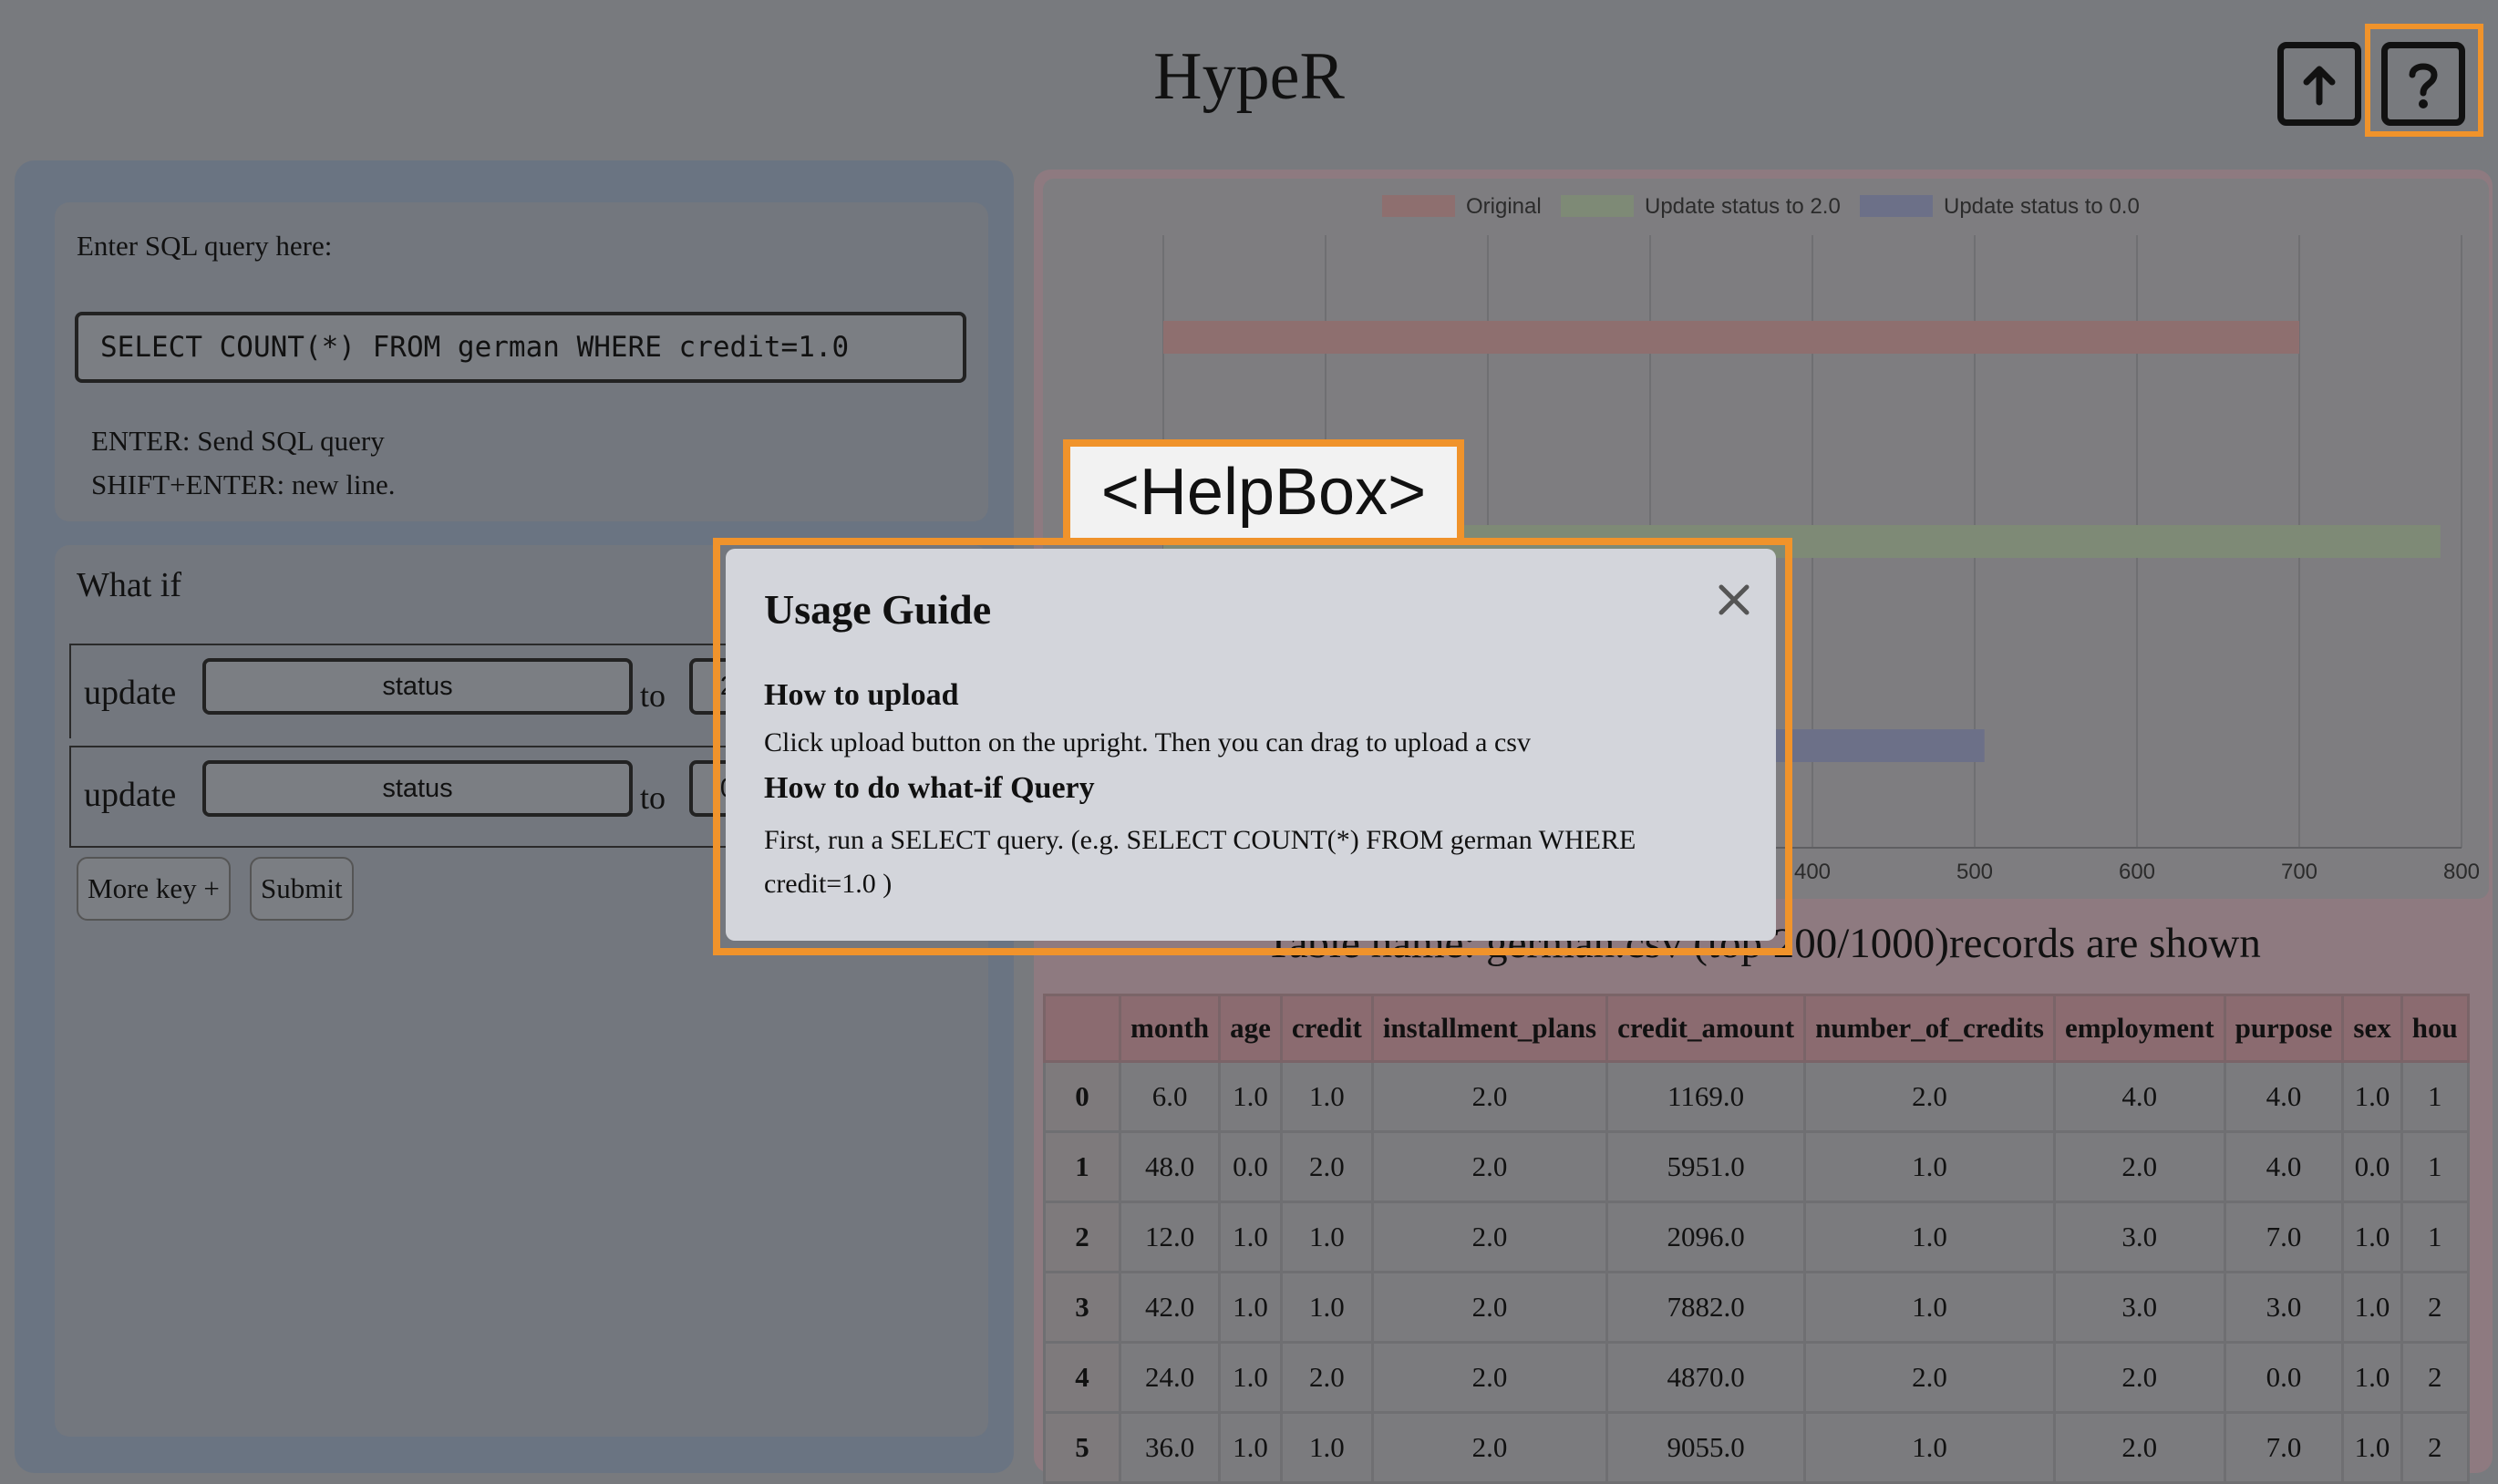  What do you see at coordinates (1250, 1028) in the screenshot?
I see `column-header-age: age` at bounding box center [1250, 1028].